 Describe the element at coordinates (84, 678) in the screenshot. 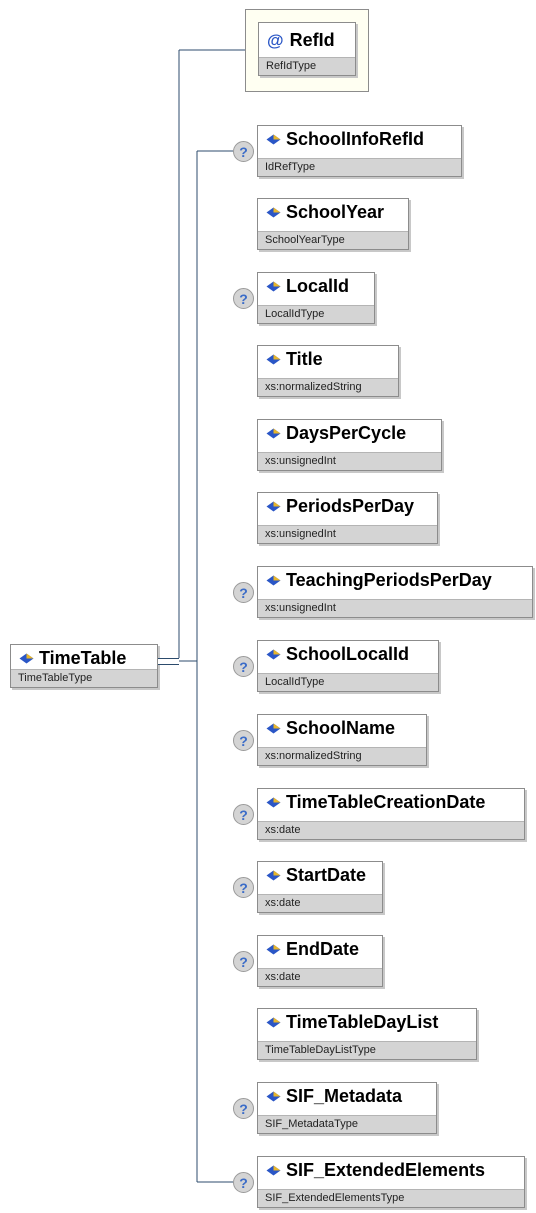

I see `root-element-type: TimeTableType` at that location.